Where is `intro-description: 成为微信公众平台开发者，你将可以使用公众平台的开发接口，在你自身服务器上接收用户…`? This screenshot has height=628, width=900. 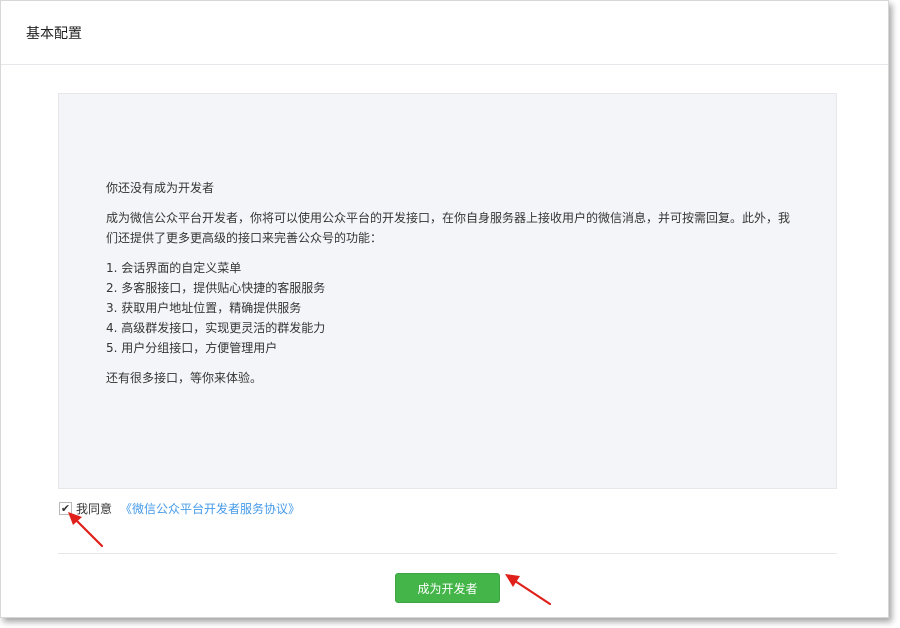 intro-description: 成为微信公众平台开发者，你将可以使用公众平台的开发接口，在你自身服务器上接收用户… is located at coordinates (448, 228).